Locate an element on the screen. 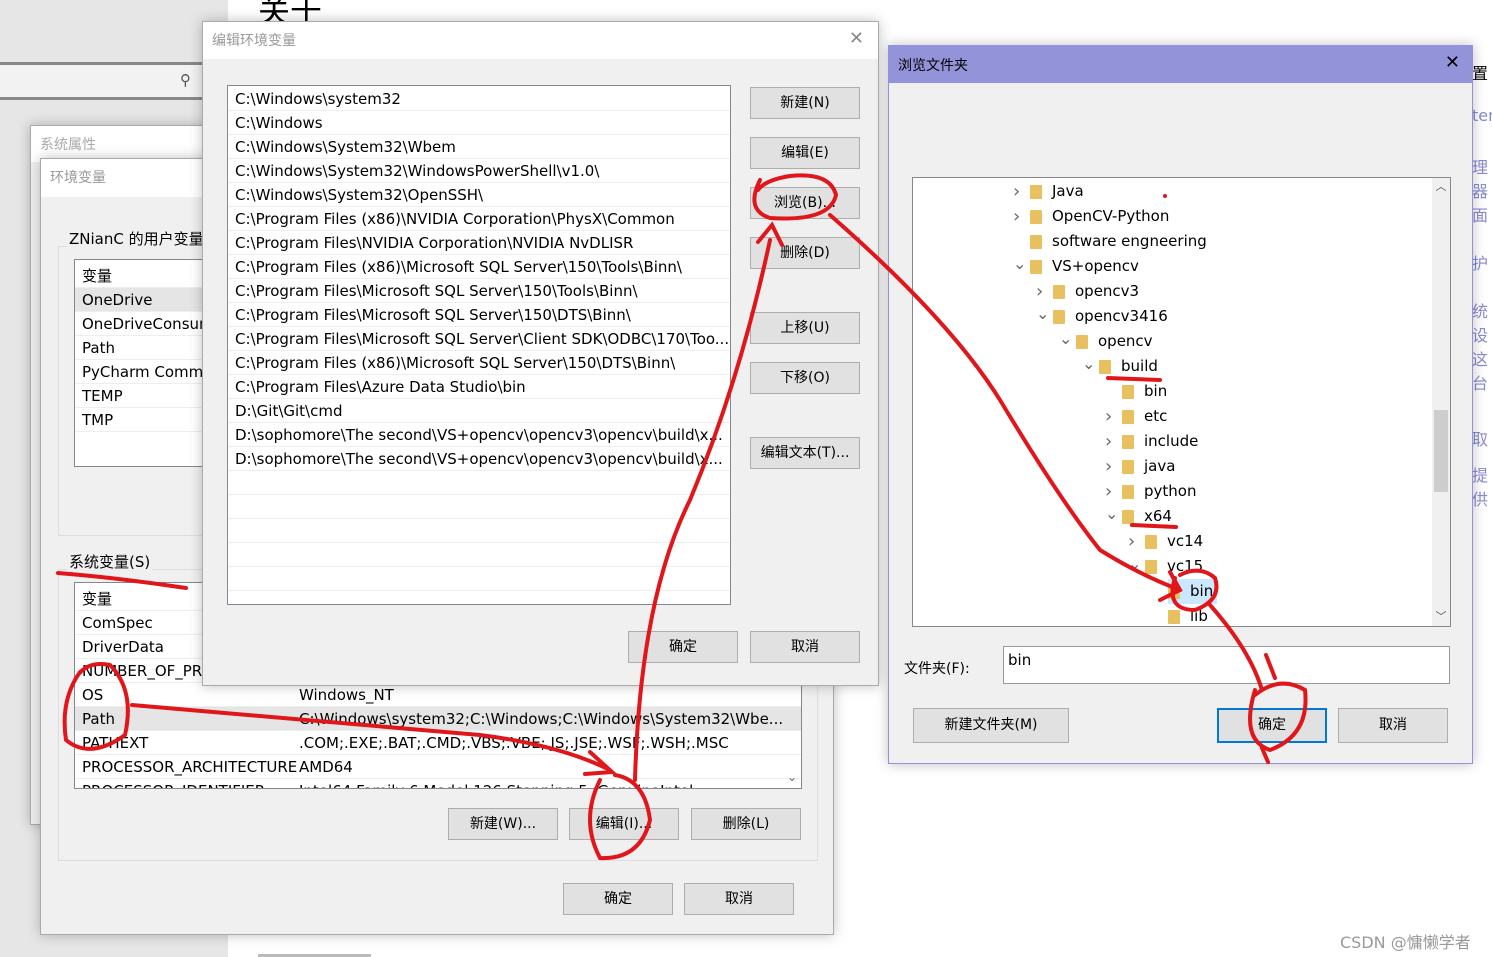 Image resolution: width=1492 pixels, height=957 pixels. underline-system-vars is located at coordinates (122, 580).